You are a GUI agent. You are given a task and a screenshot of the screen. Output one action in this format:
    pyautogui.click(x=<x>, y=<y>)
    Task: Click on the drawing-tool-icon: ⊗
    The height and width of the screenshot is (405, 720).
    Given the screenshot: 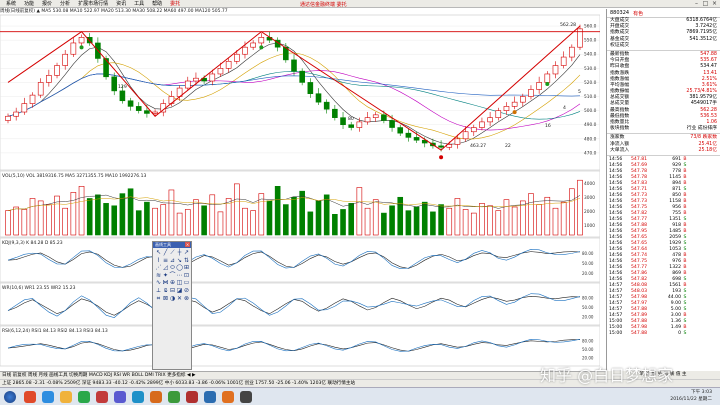 What is the action you would take?
    pyautogui.click(x=186, y=299)
    